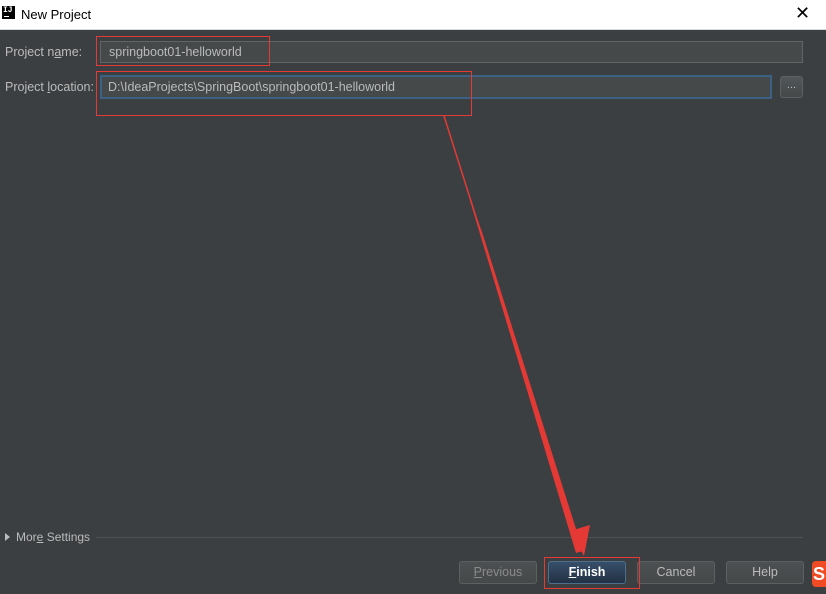 The width and height of the screenshot is (826, 594). I want to click on more-settings-prefix: Mor, so click(26, 537).